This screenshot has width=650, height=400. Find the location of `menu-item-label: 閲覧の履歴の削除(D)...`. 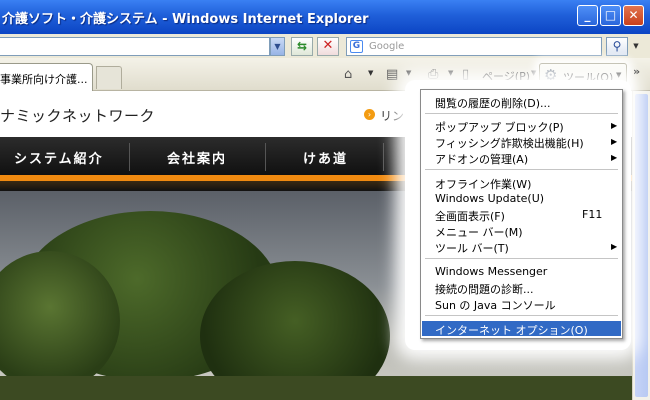

menu-item-label: 閲覧の履歴の削除(D)... is located at coordinates (493, 103).